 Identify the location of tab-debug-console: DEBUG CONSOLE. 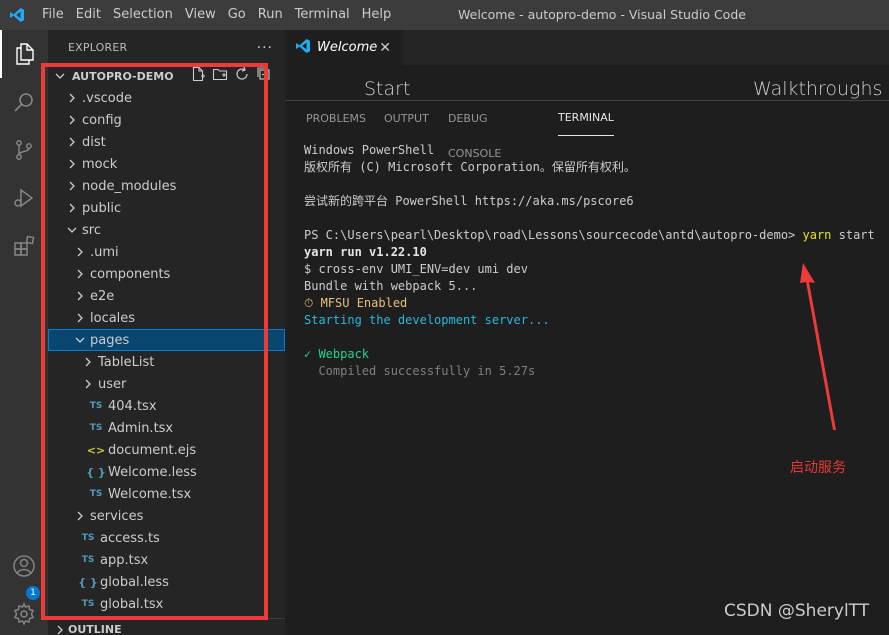
(474, 130).